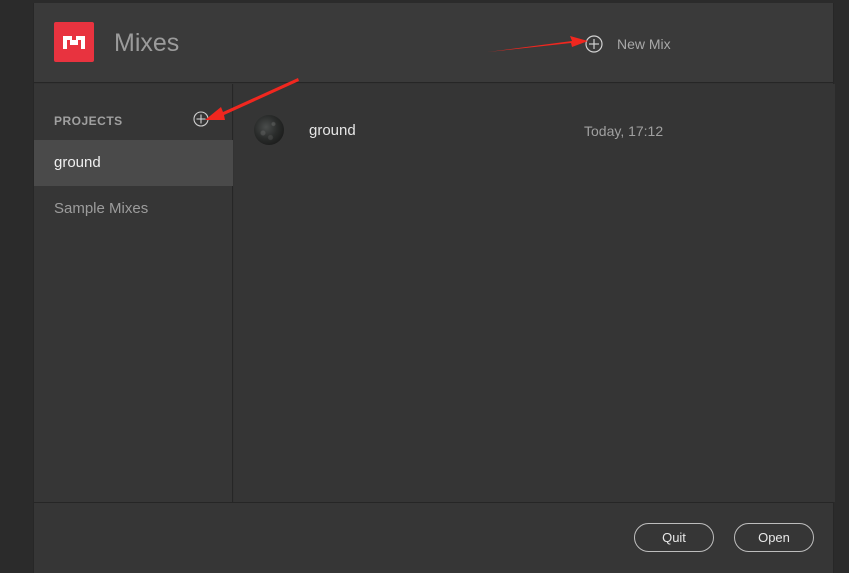  Describe the element at coordinates (74, 42) in the screenshot. I see `mixamo-logo-icon` at that location.